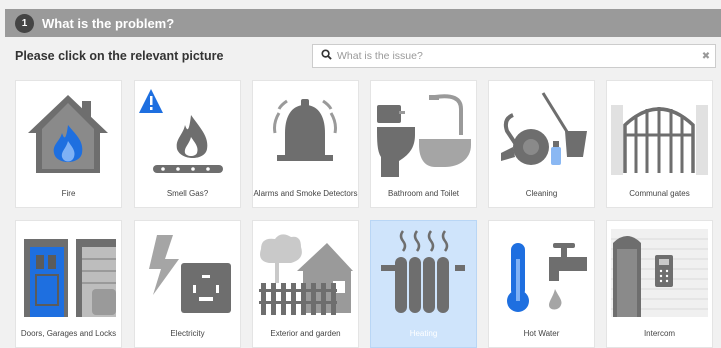 The height and width of the screenshot is (348, 721). I want to click on search-icon, so click(326, 56).